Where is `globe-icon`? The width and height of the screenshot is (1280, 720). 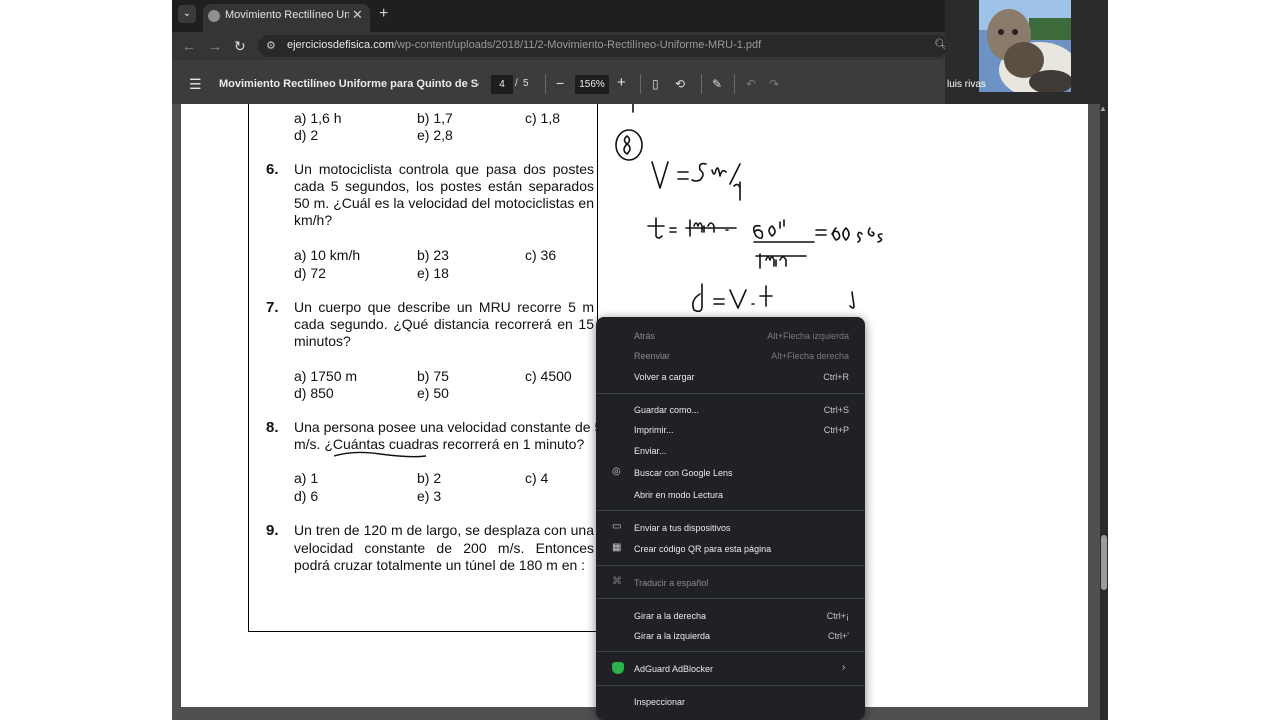 globe-icon is located at coordinates (214, 16).